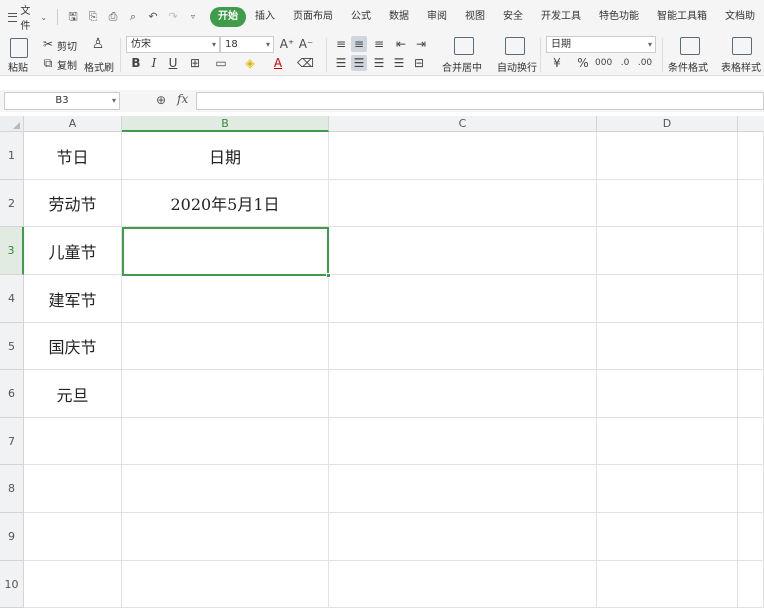 This screenshot has width=764, height=608. I want to click on align-middle-icon: ≡, so click(359, 44).